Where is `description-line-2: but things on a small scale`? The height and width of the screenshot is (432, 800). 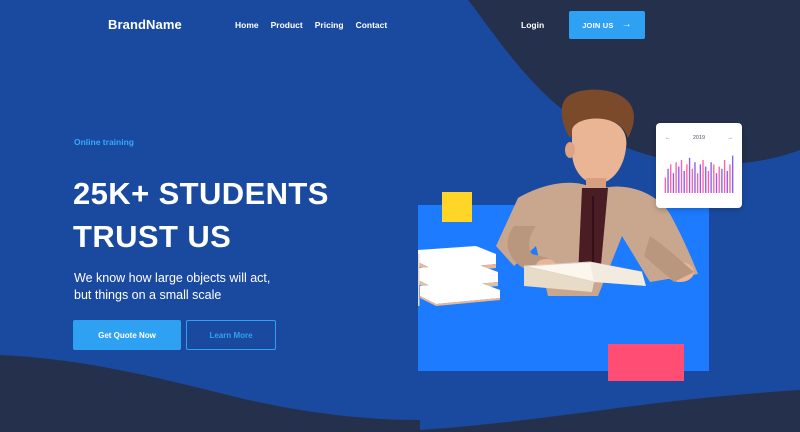 description-line-2: but things on a small scale is located at coordinates (148, 295).